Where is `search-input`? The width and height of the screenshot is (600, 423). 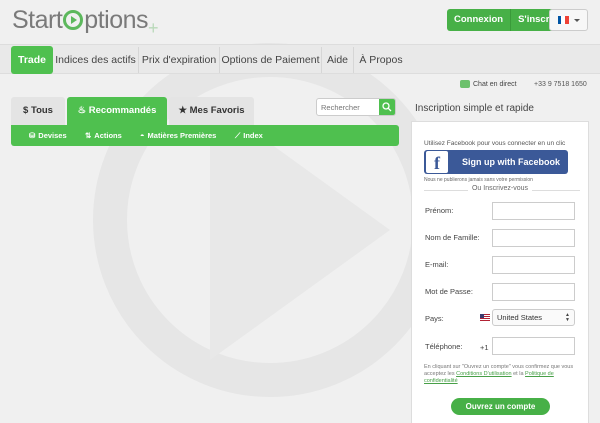
search-input is located at coordinates (348, 107).